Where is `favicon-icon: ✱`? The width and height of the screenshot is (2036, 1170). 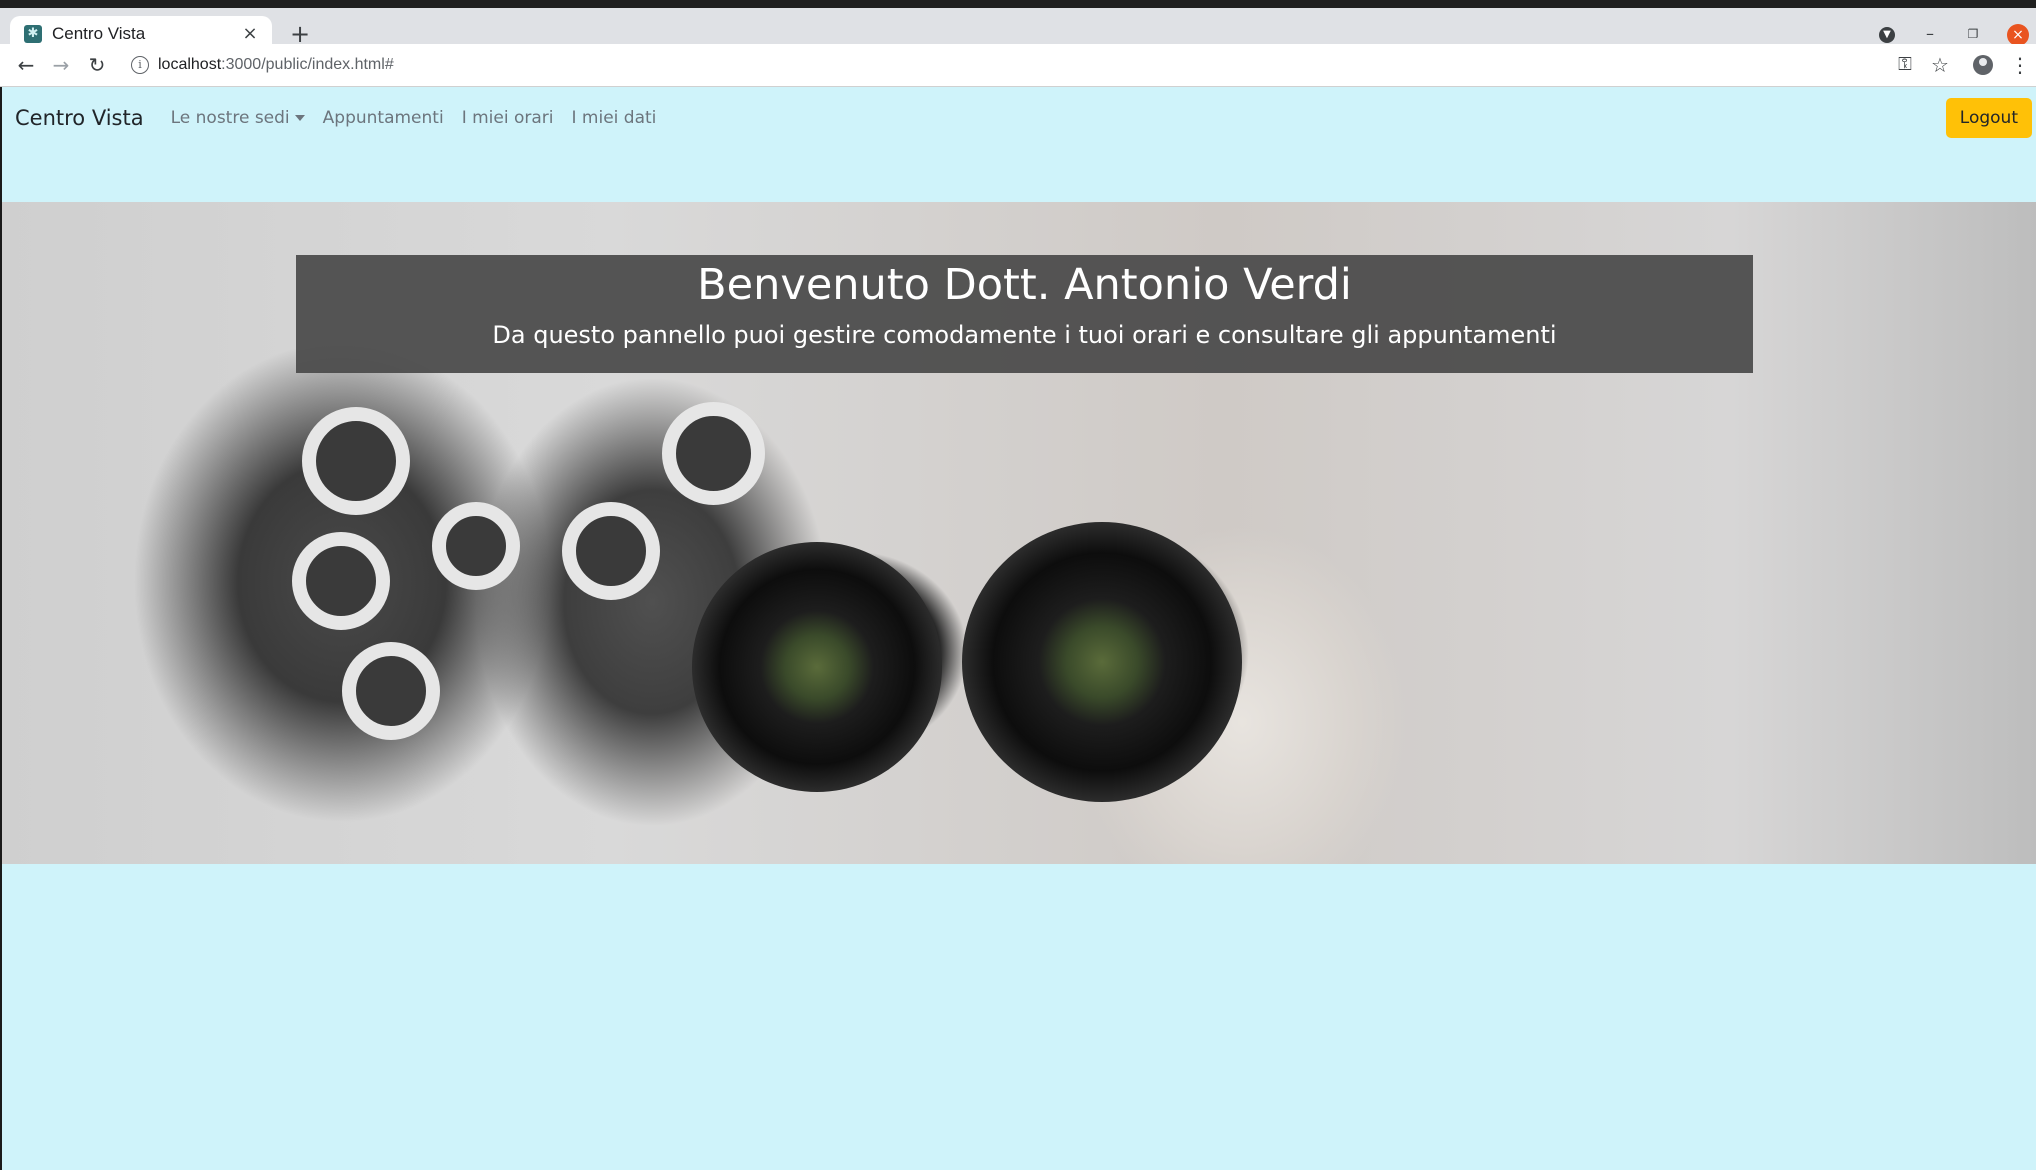 favicon-icon: ✱ is located at coordinates (33, 34).